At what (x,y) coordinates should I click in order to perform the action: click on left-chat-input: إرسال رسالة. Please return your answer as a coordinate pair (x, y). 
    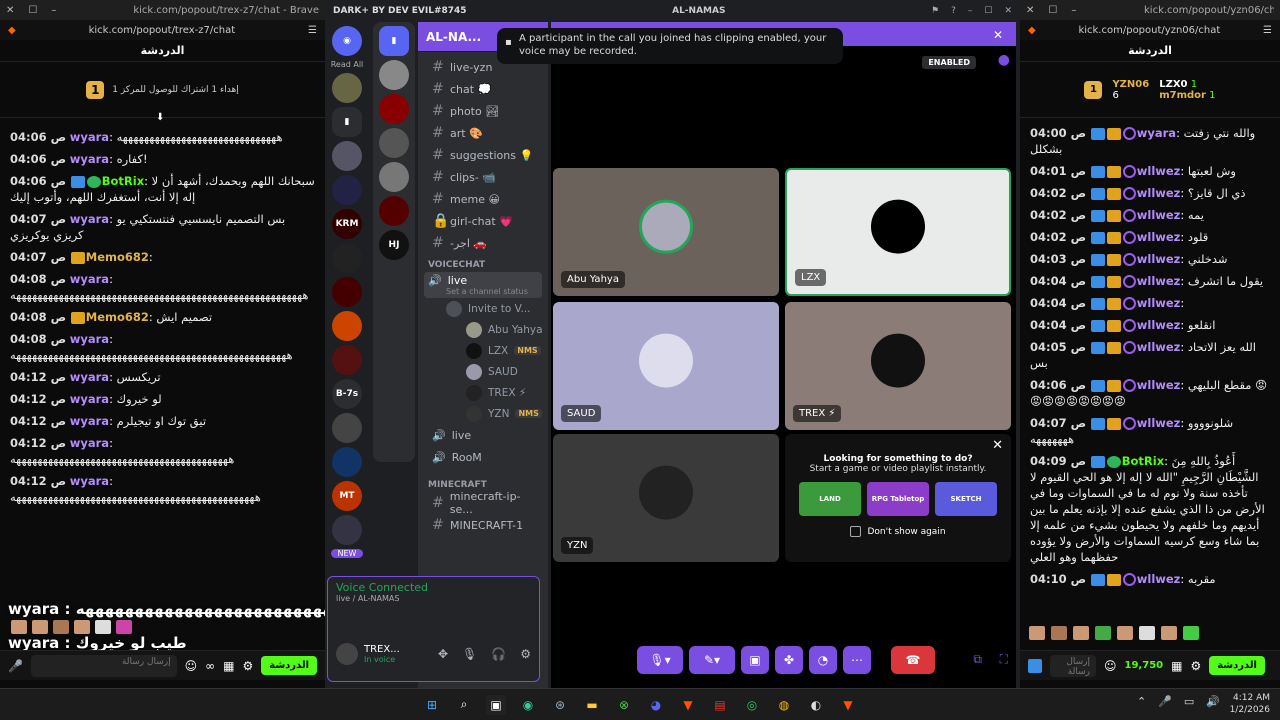
    Looking at the image, I should click on (103, 665).